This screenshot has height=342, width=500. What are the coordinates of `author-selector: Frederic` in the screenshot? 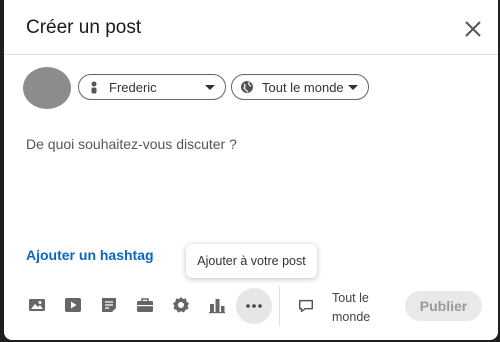 It's located at (152, 87).